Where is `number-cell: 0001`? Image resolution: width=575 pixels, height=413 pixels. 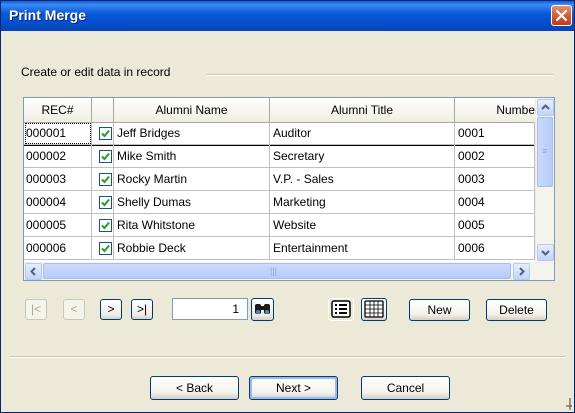
number-cell: 0001 is located at coordinates (495, 133).